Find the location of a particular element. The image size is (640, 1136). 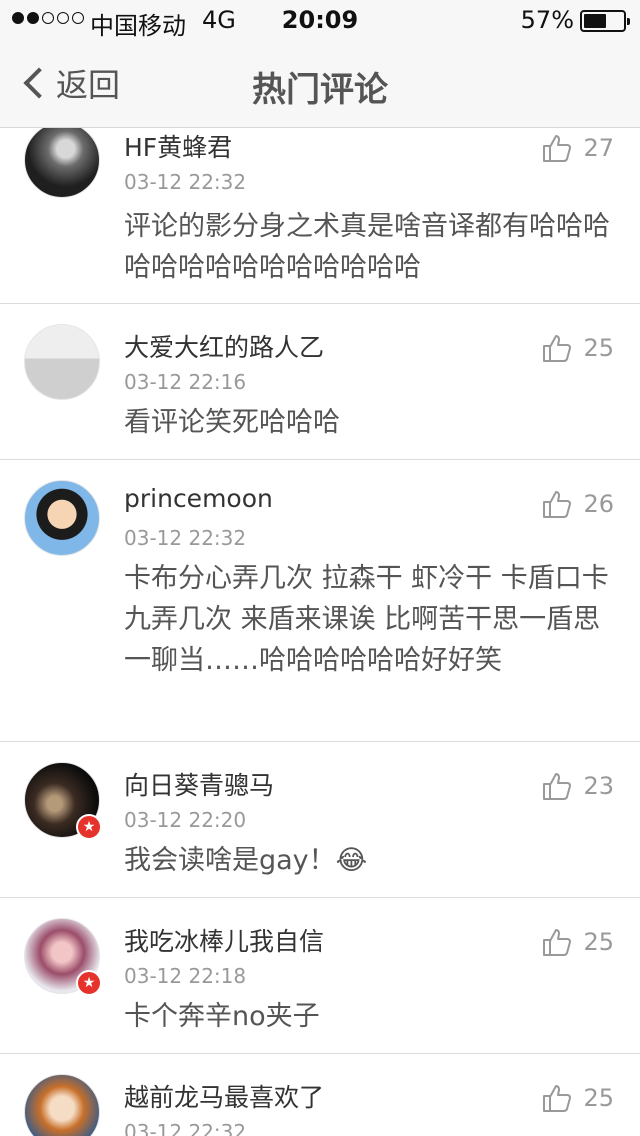

battery-percent: 57% is located at coordinates (547, 20).